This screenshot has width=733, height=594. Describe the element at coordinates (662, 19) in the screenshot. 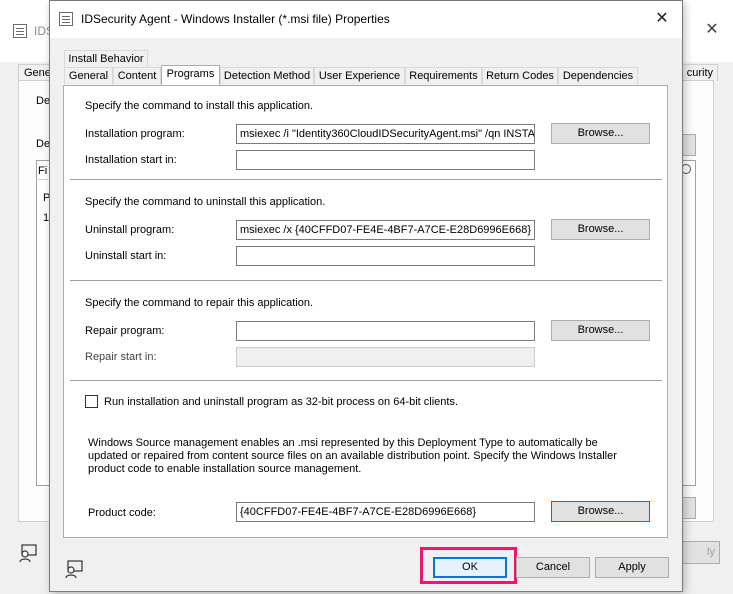

I see `close-icon: ✕` at that location.